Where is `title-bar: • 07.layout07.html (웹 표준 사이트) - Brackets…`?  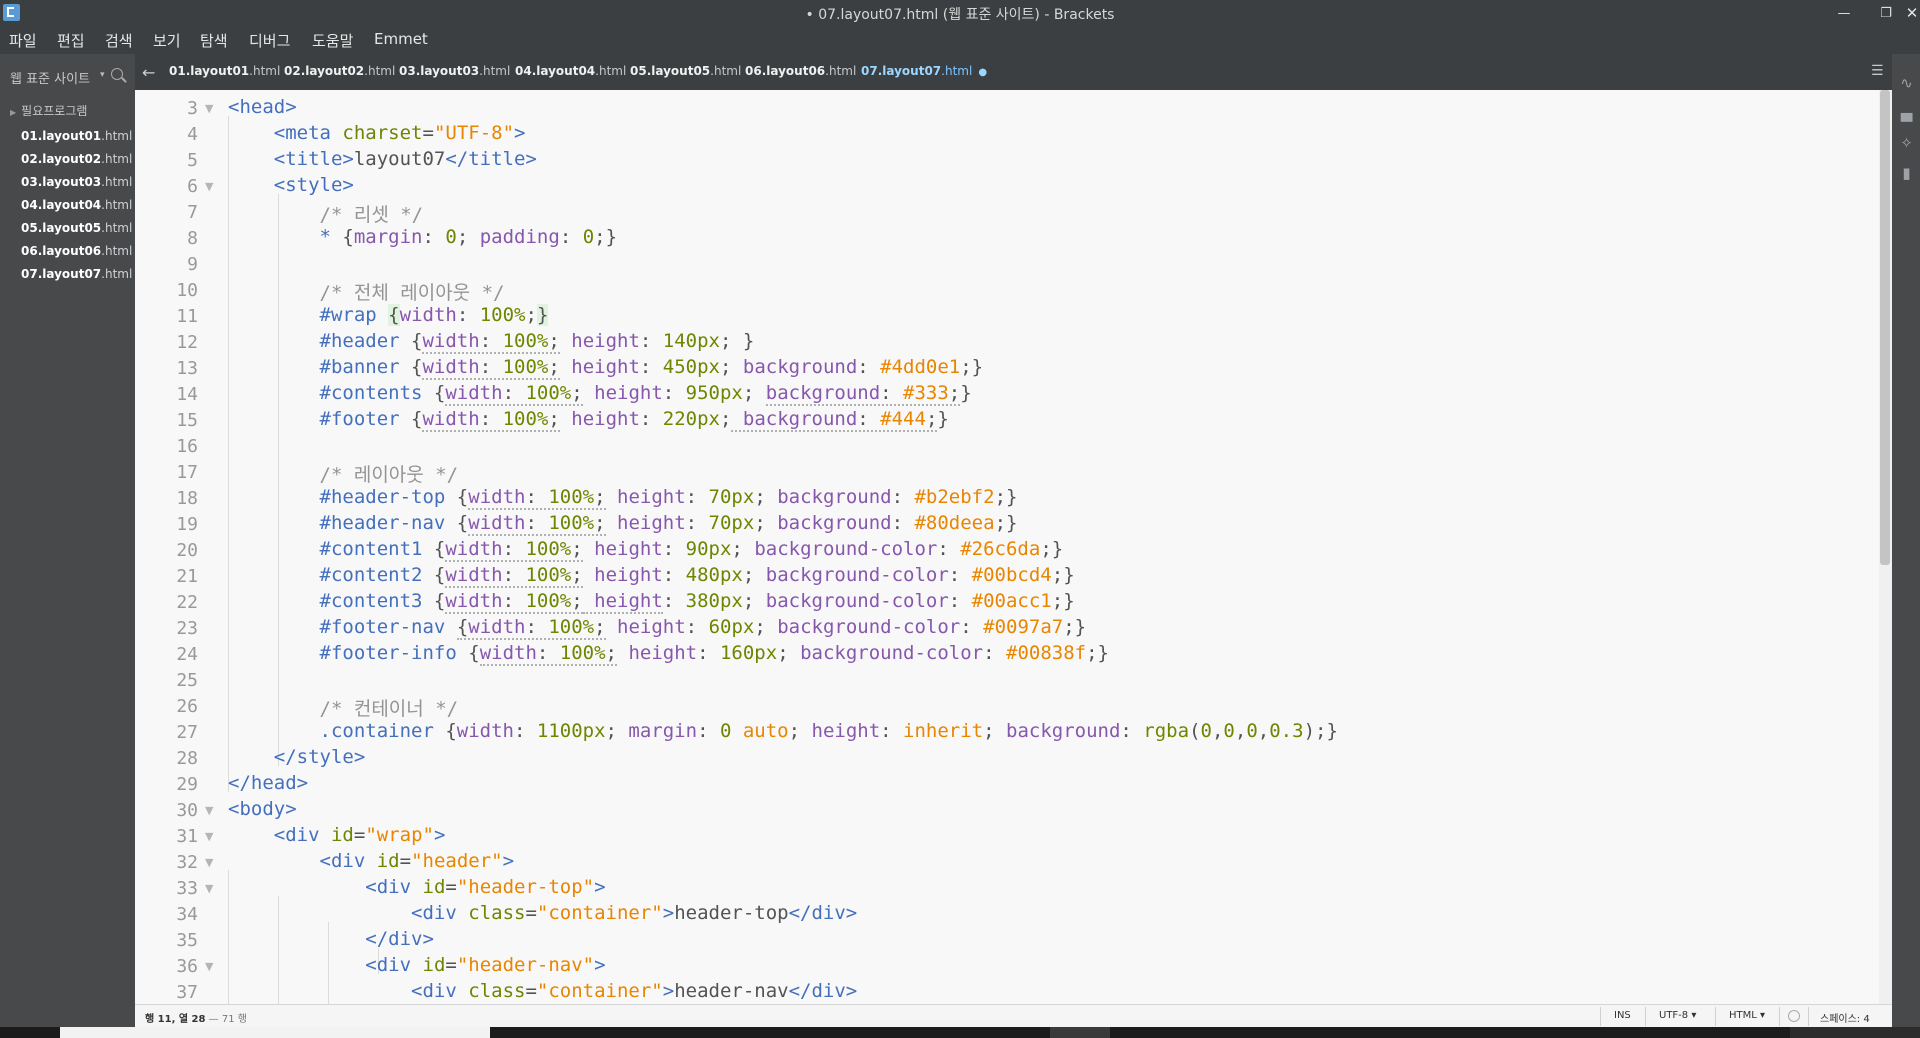
title-bar: • 07.layout07.html (웹 표준 사이트) - Brackets… is located at coordinates (960, 13).